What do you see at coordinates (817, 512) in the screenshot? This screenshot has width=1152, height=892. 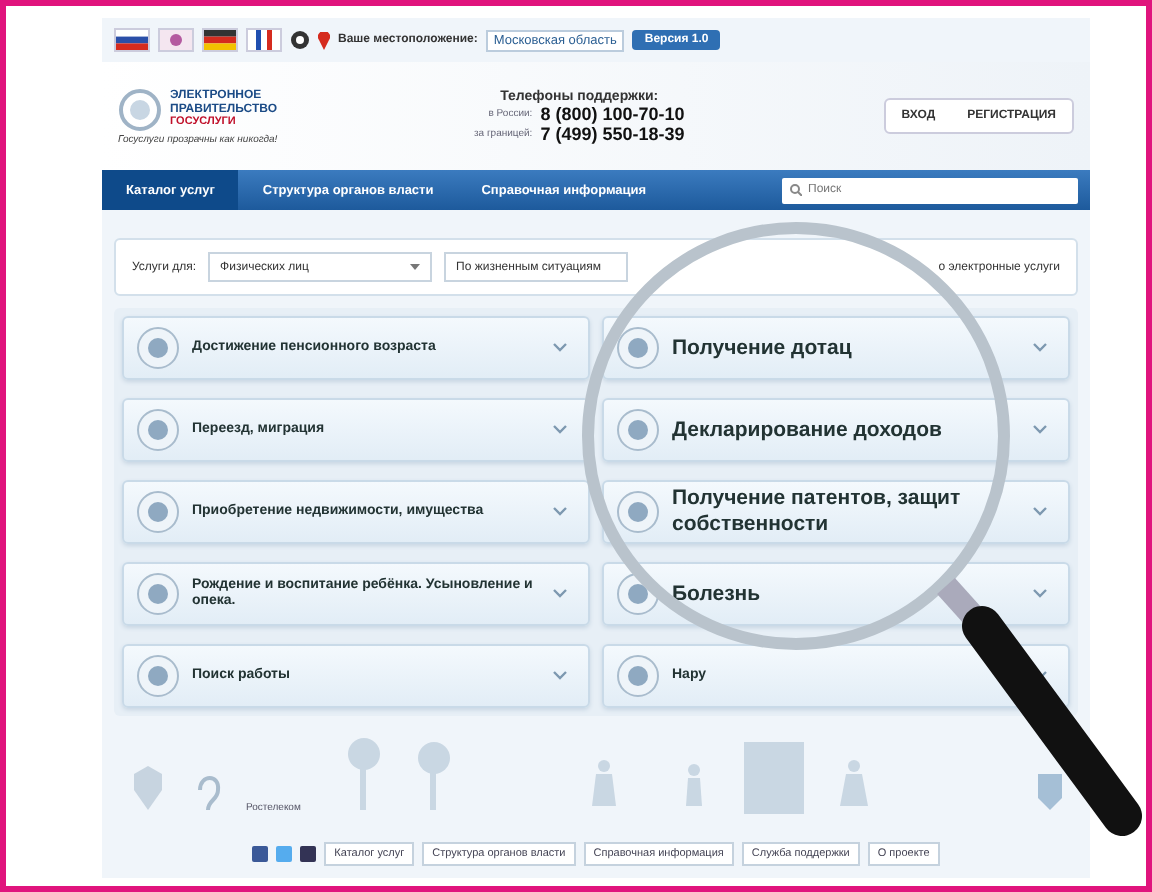 I see `service-title: Получение патентов, защит собственности` at bounding box center [817, 512].